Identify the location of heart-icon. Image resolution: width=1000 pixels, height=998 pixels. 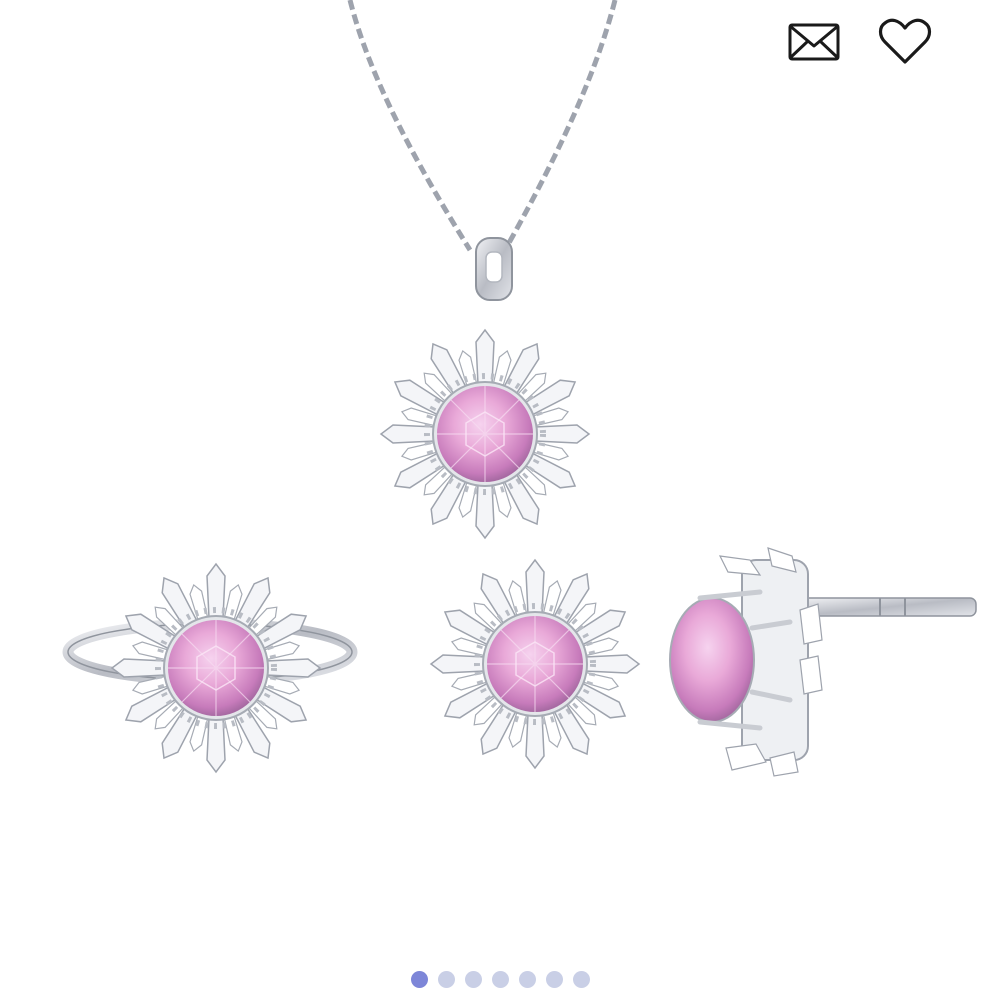
(905, 41).